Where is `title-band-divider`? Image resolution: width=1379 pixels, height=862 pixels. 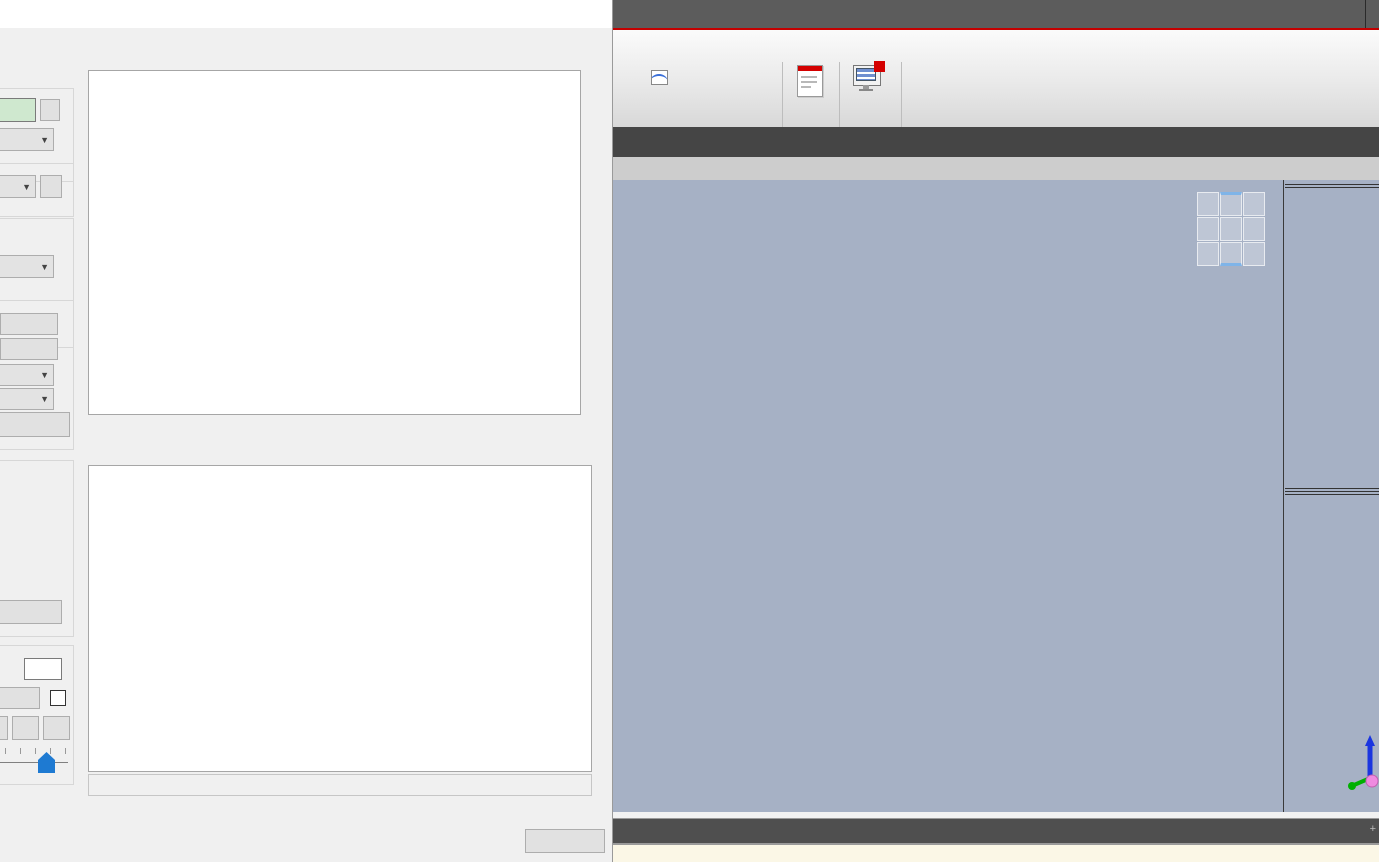 title-band-divider is located at coordinates (1365, 14).